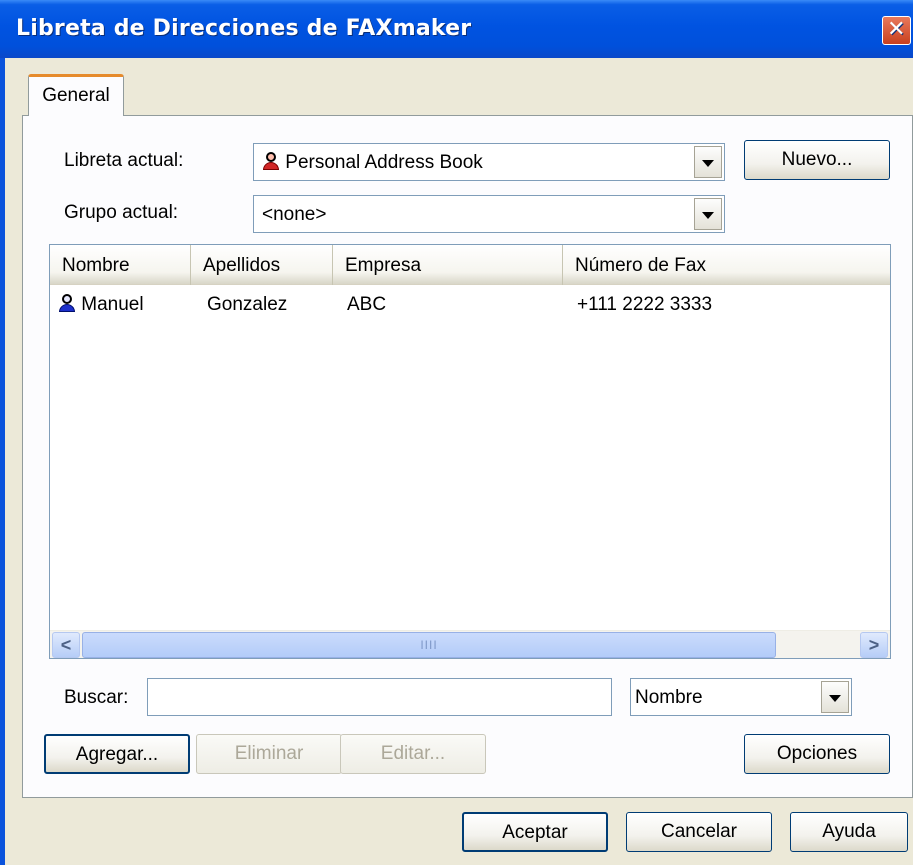 This screenshot has width=913, height=865. I want to click on tab-general-label: General, so click(76, 95).